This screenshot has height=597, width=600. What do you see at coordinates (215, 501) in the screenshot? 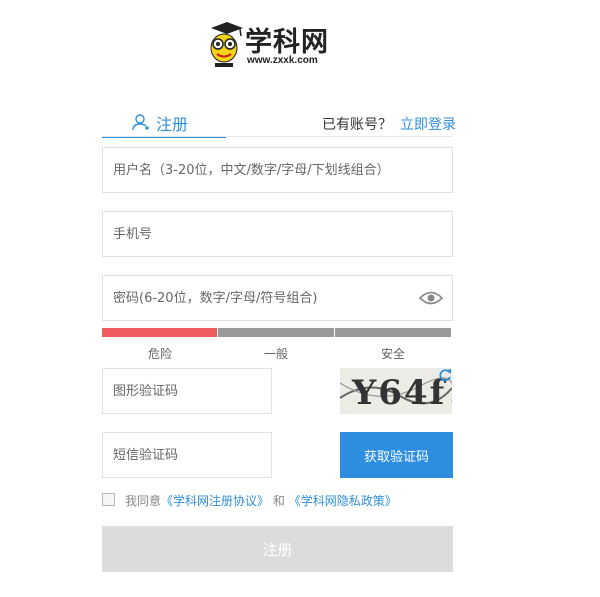
I see `register-agreement-link: 《学科网注册协议》` at bounding box center [215, 501].